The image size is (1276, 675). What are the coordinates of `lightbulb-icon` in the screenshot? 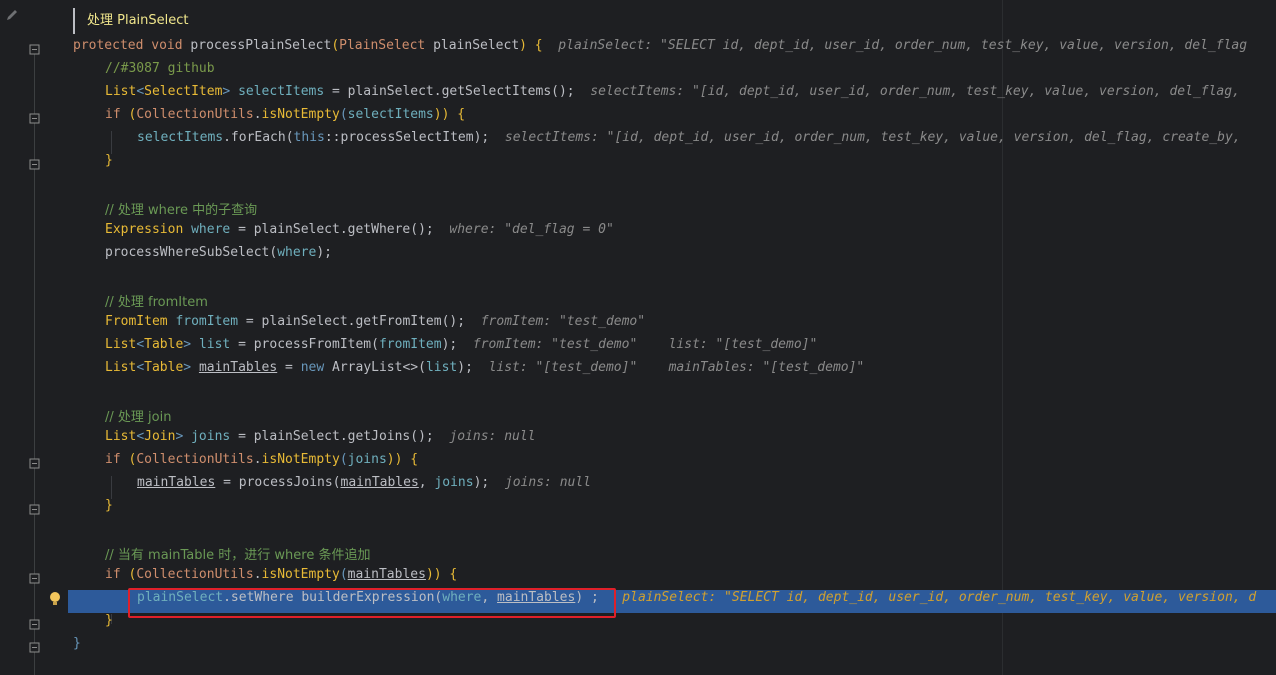 It's located at (55, 599).